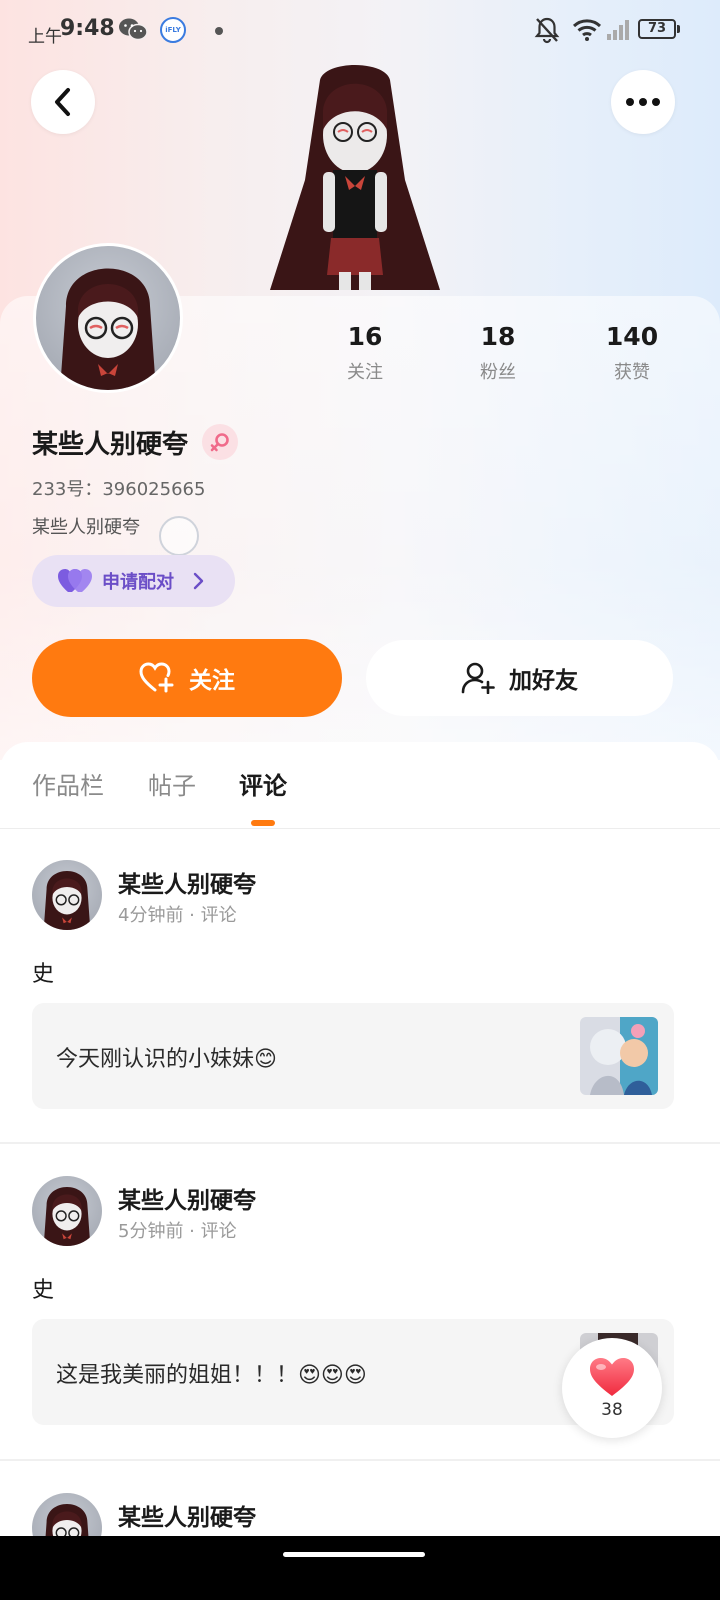  Describe the element at coordinates (156, 677) in the screenshot. I see `heart-plus-icon` at that location.